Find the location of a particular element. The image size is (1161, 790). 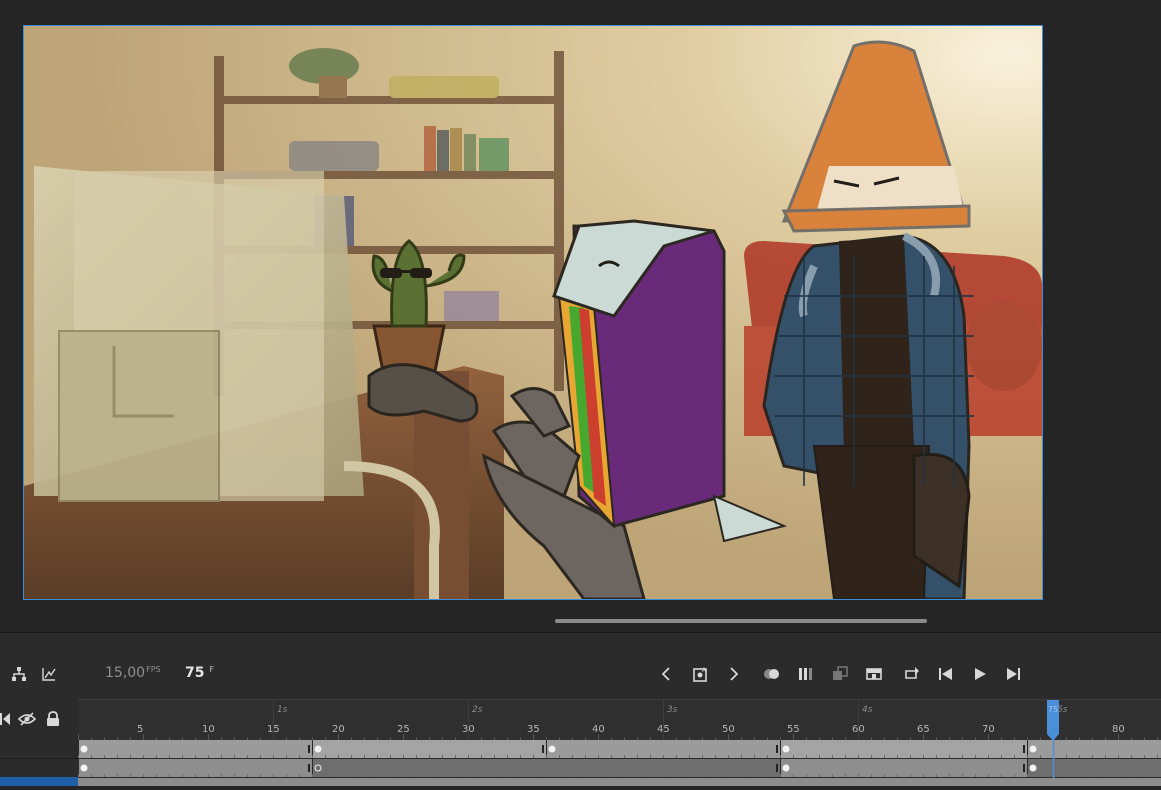

visibility-icon is located at coordinates (27, 719).